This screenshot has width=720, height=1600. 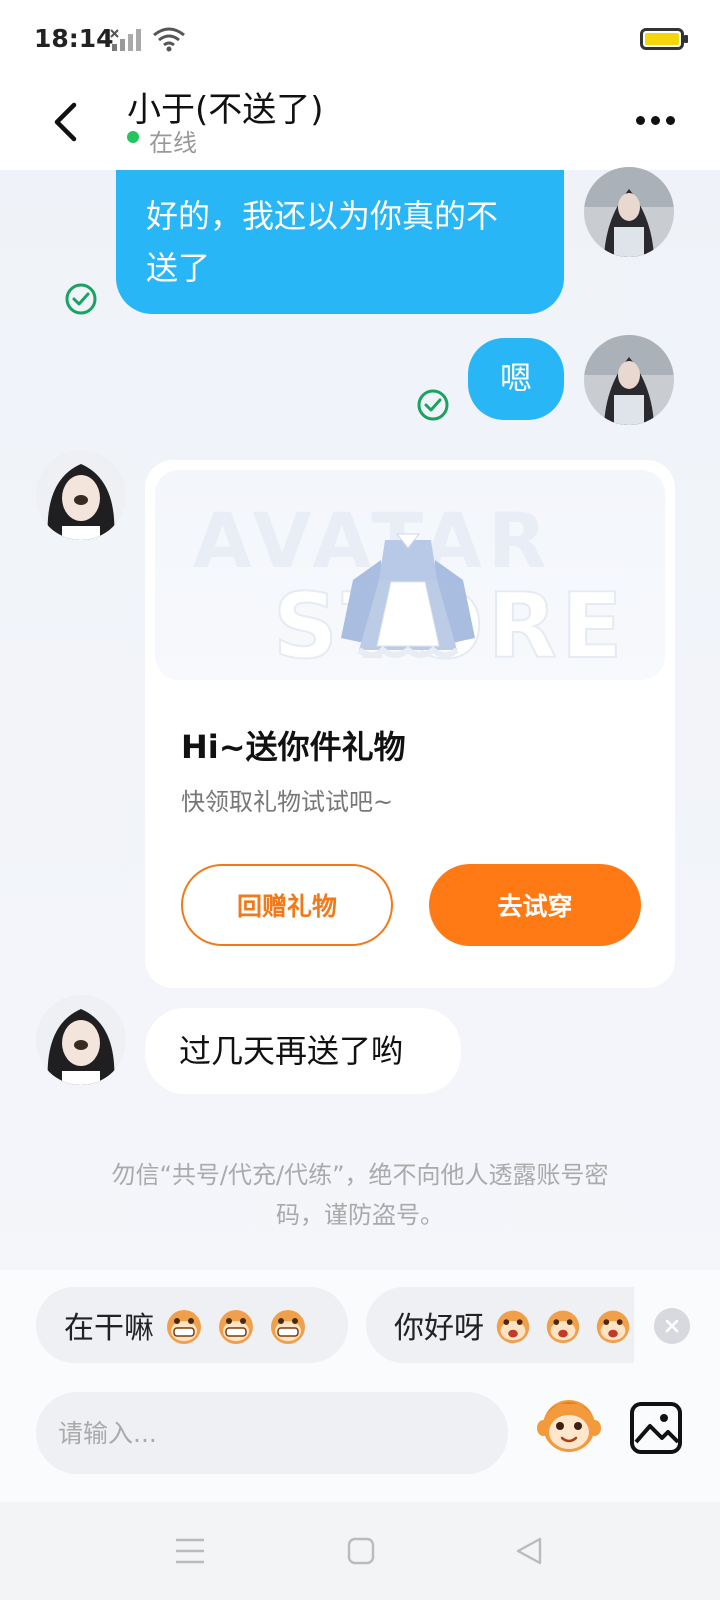 What do you see at coordinates (178, 268) in the screenshot?
I see `message-text-line: 送了` at bounding box center [178, 268].